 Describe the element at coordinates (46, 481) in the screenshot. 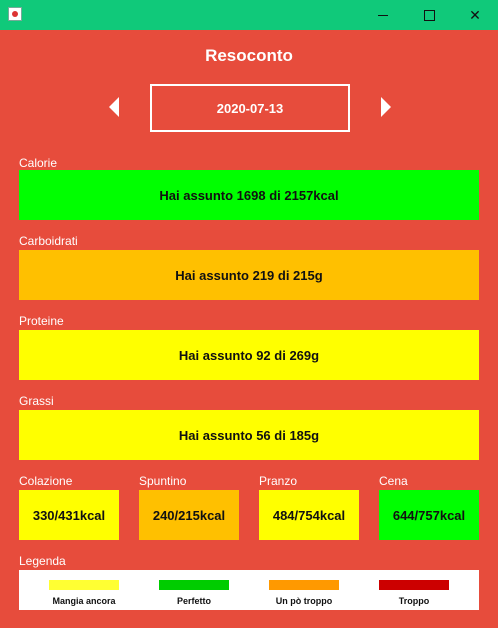

I see `breakfast-label: Colazione` at that location.